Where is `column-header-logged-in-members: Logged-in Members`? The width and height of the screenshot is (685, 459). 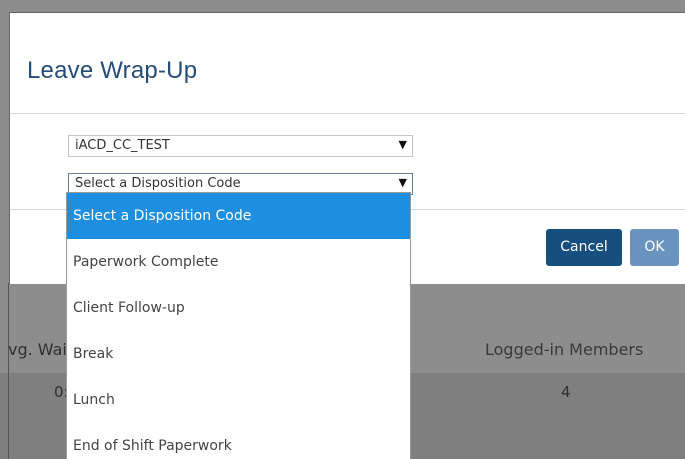 column-header-logged-in-members: Logged-in Members is located at coordinates (564, 349).